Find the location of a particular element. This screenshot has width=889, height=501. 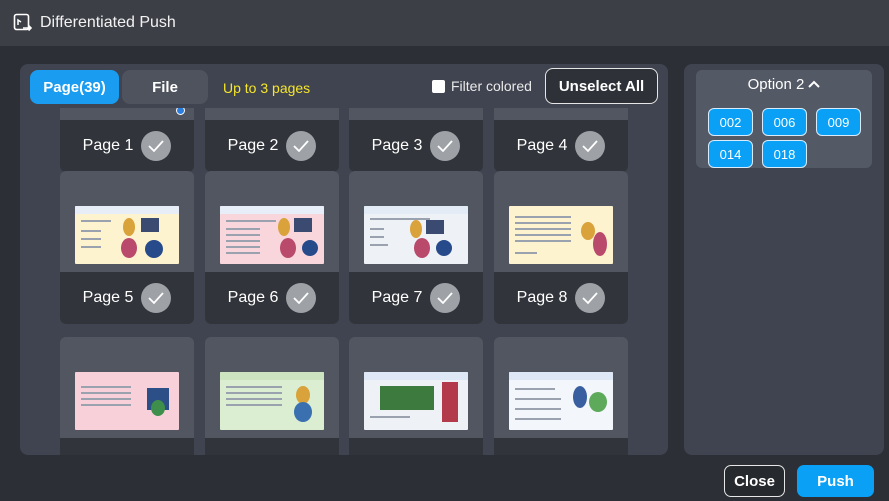

page-label: Page 7 is located at coordinates (397, 297).